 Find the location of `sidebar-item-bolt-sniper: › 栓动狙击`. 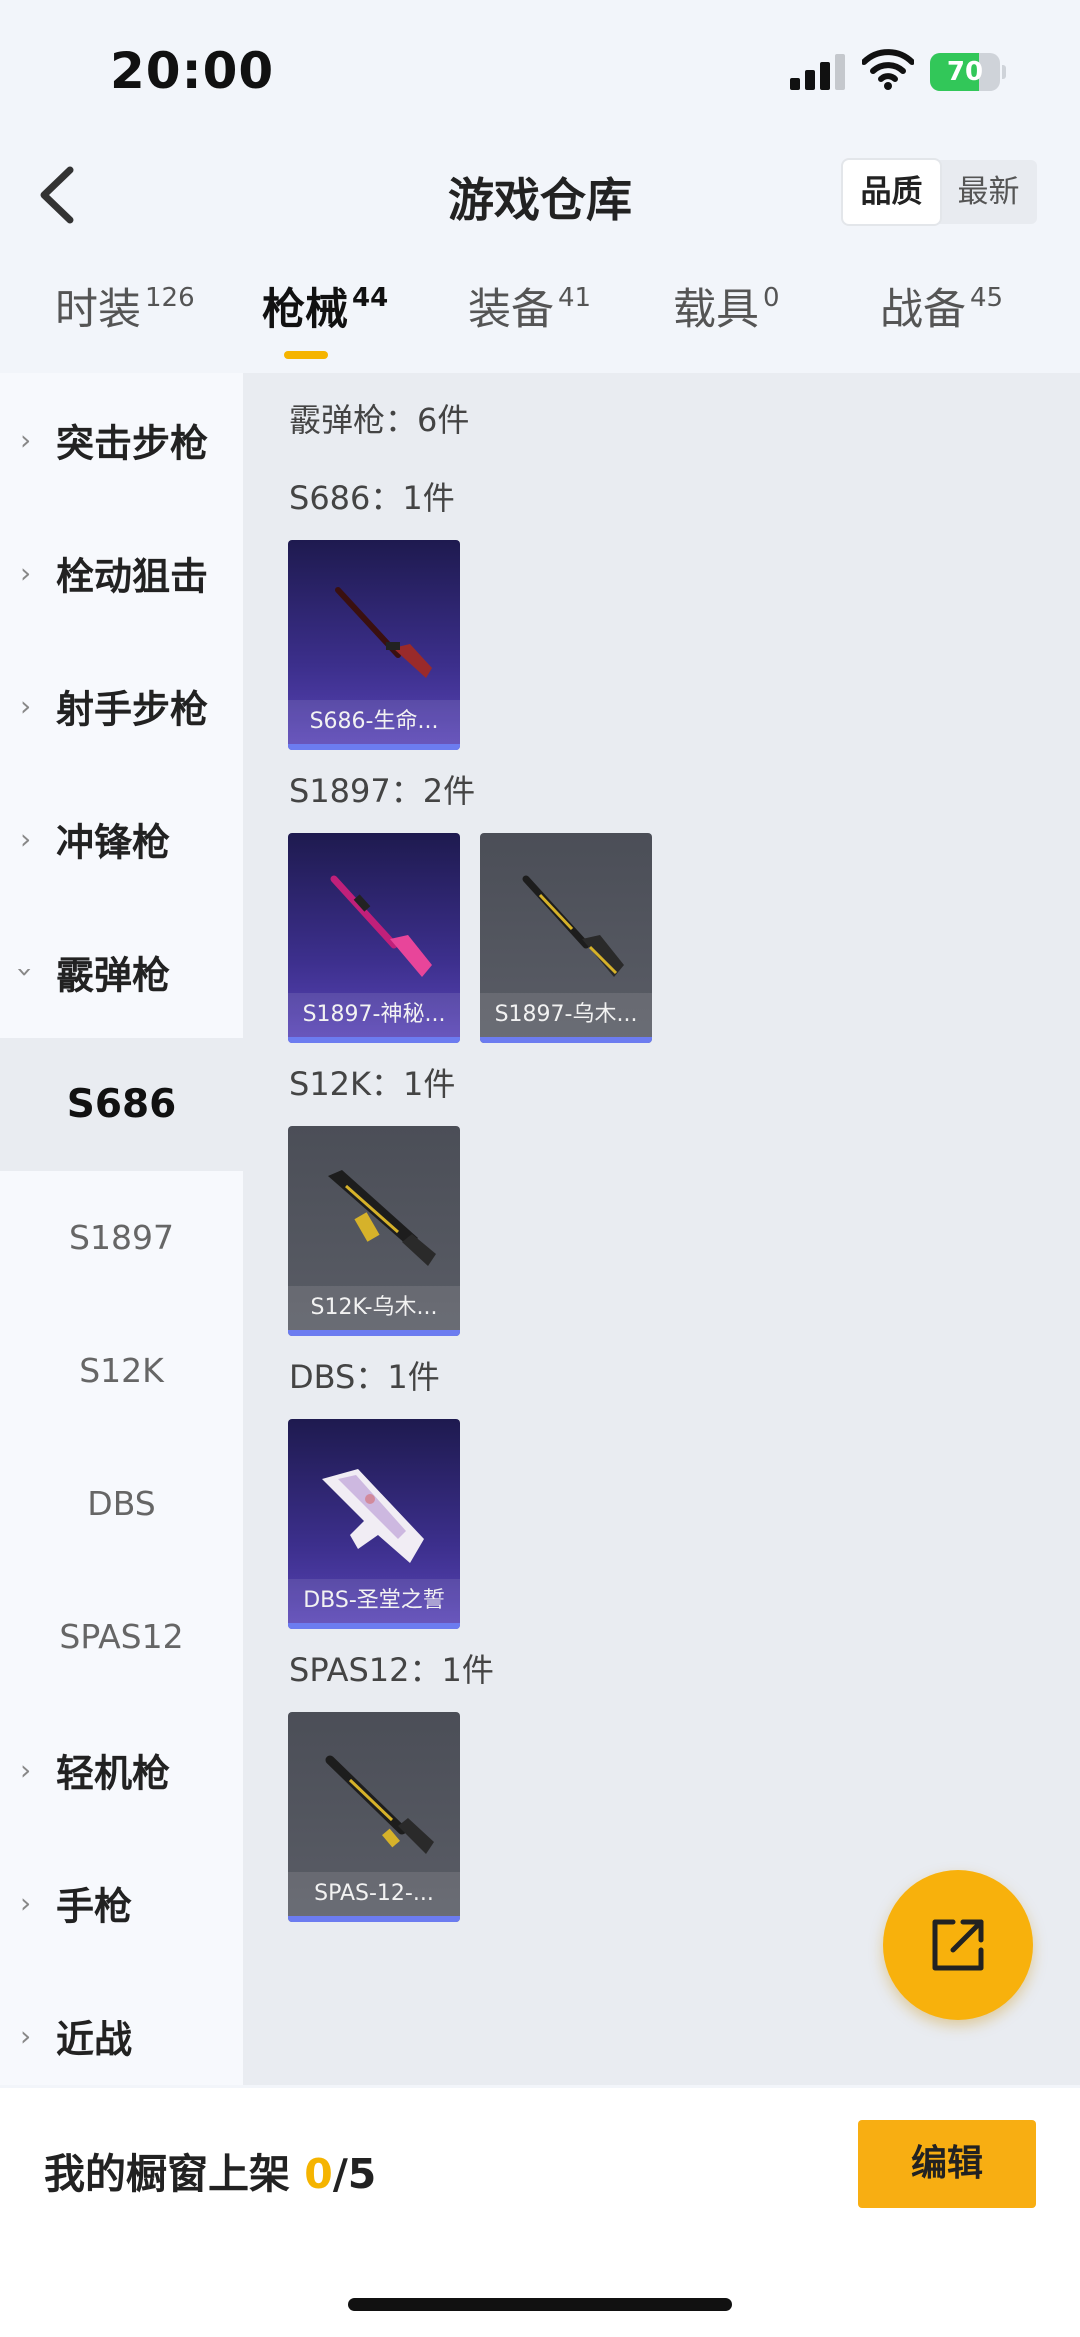

sidebar-item-bolt-sniper: › 栓动狙击 is located at coordinates (121, 572).